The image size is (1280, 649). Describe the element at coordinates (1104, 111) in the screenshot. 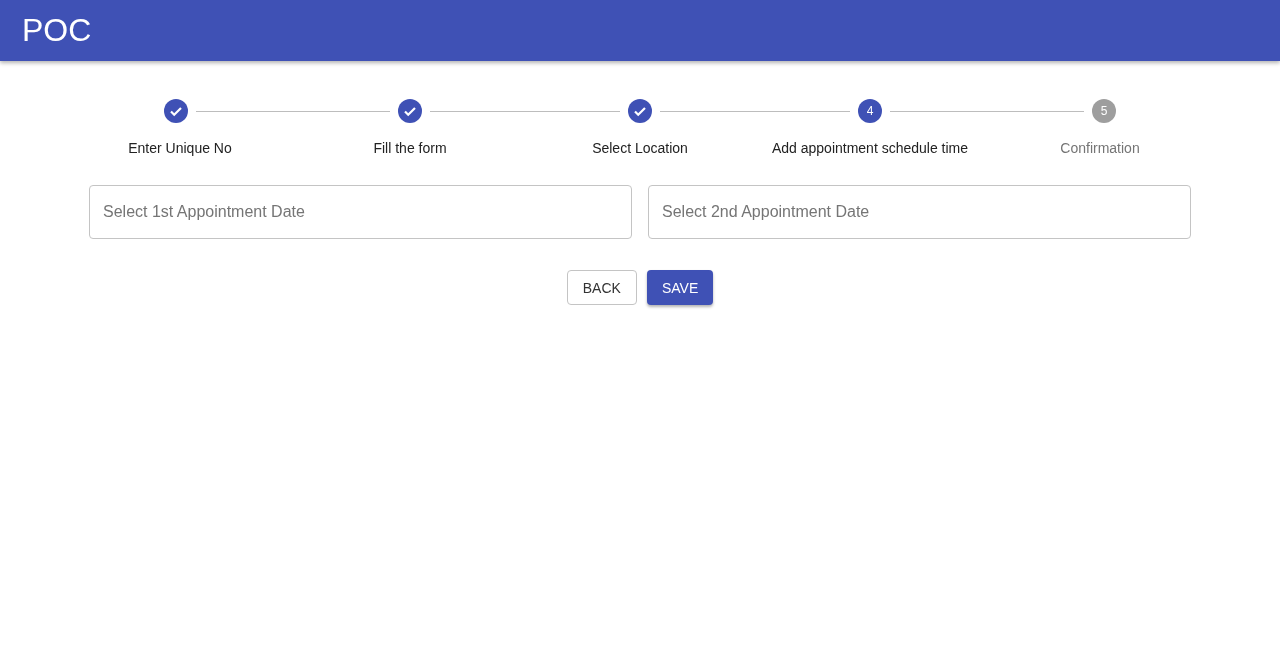

I see `step-number: 5` at that location.